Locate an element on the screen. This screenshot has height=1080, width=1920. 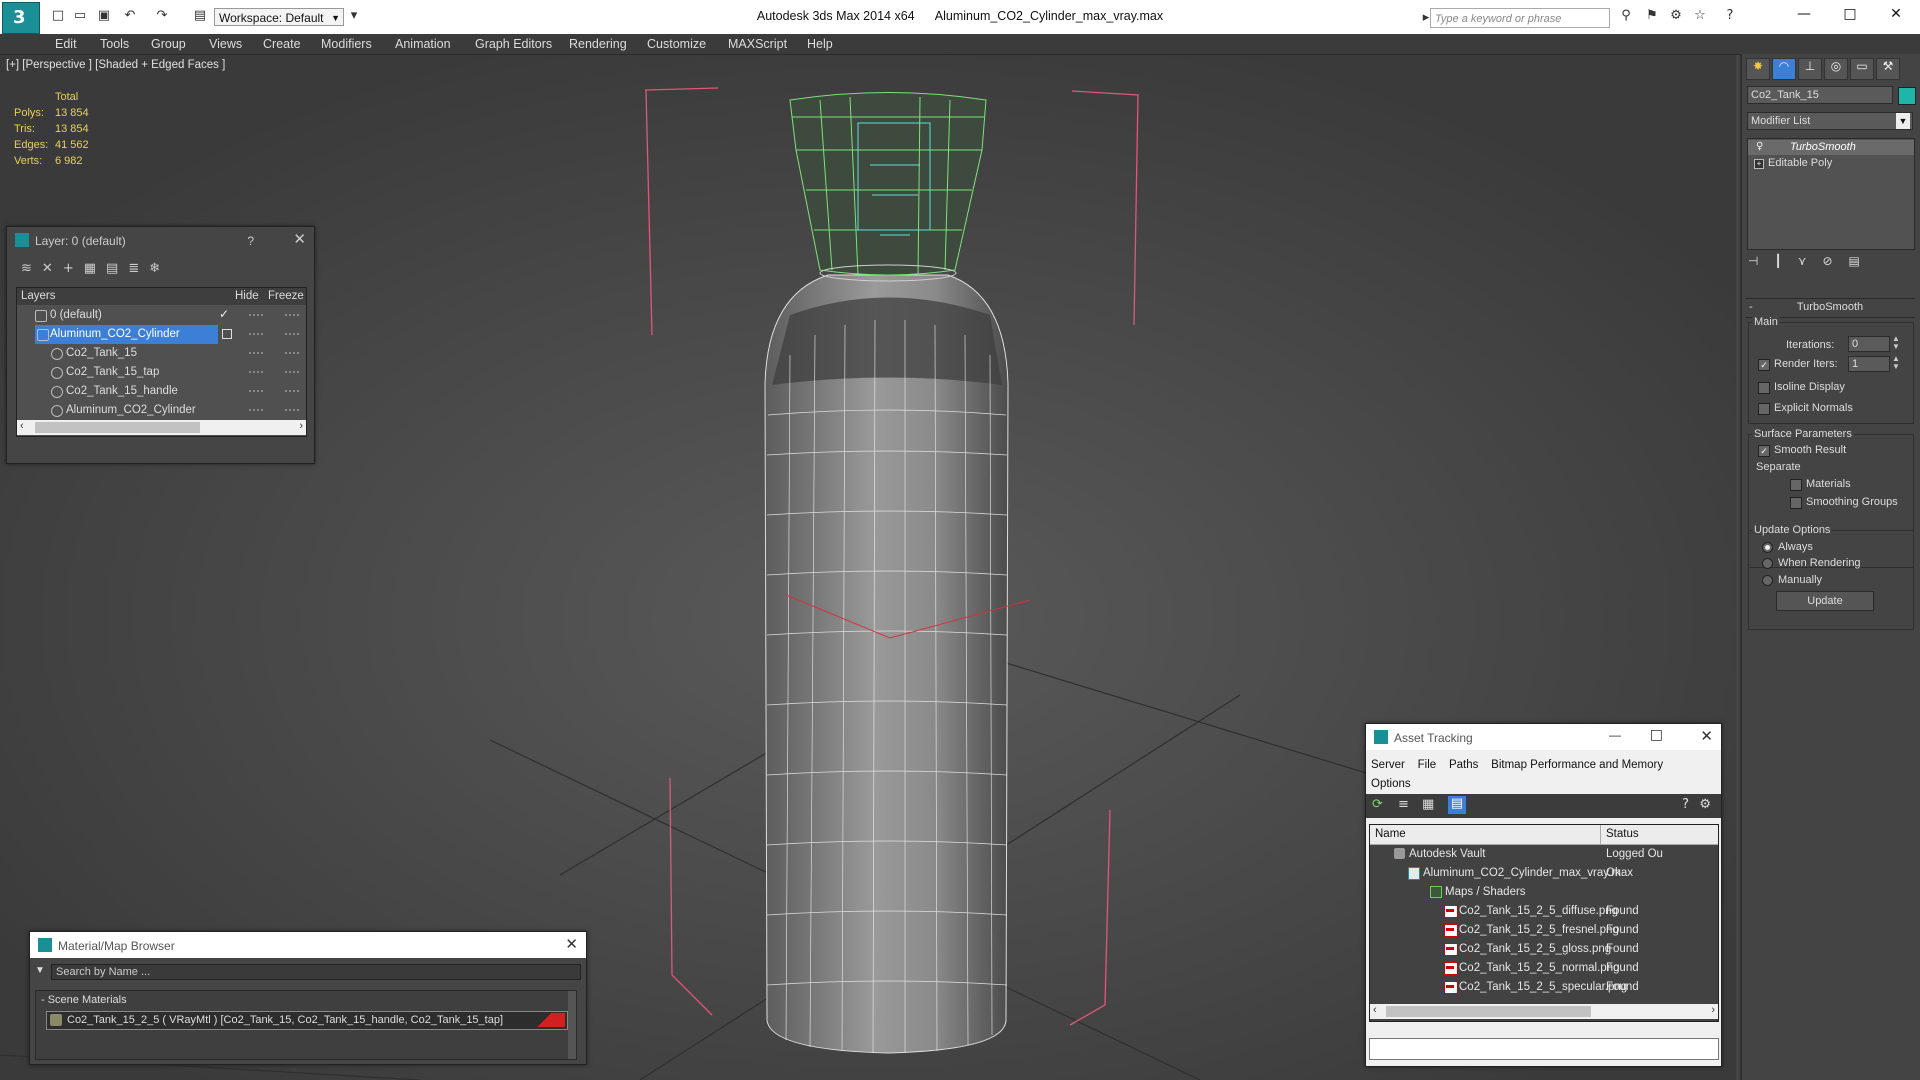
asset-row: Co2_Tank_15_2_5_specular.png Found is located at coordinates (1544, 987).